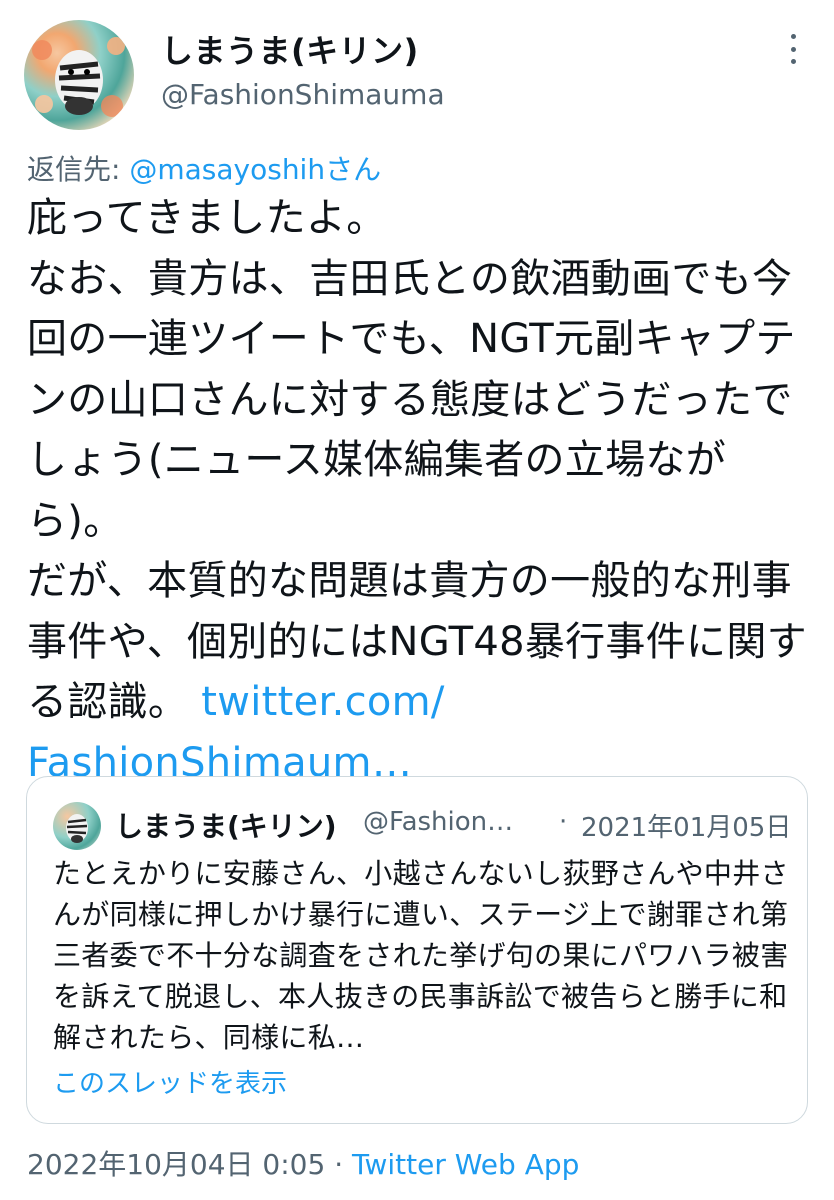  What do you see at coordinates (322, 702) in the screenshot?
I see `tweet-link-line1: twitter.com/` at bounding box center [322, 702].